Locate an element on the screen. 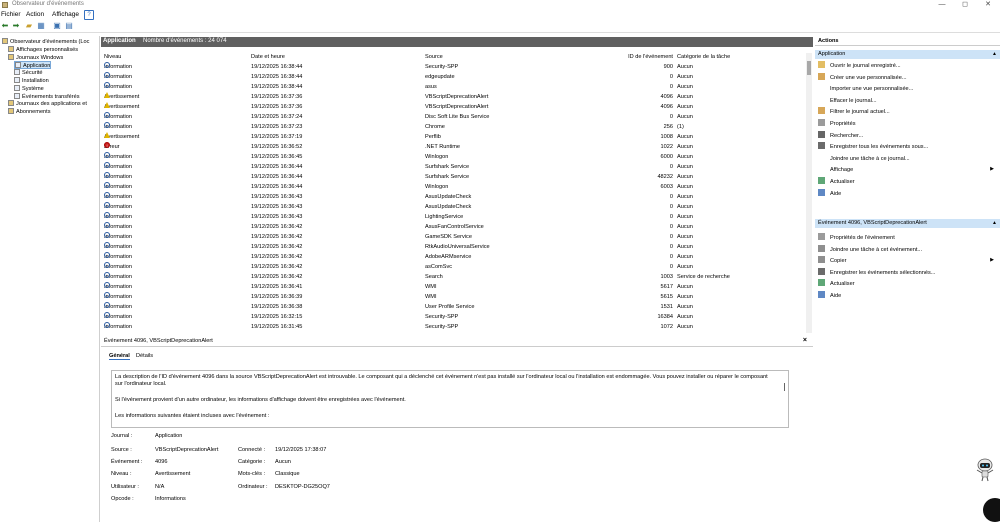  date-cell: 19/12/2025 16:38:44 is located at coordinates (277, 67).